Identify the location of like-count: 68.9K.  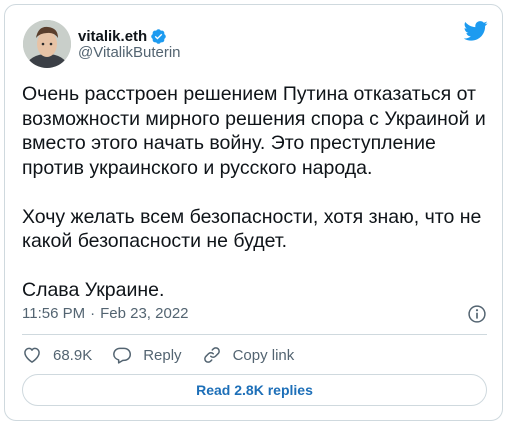
(73, 355).